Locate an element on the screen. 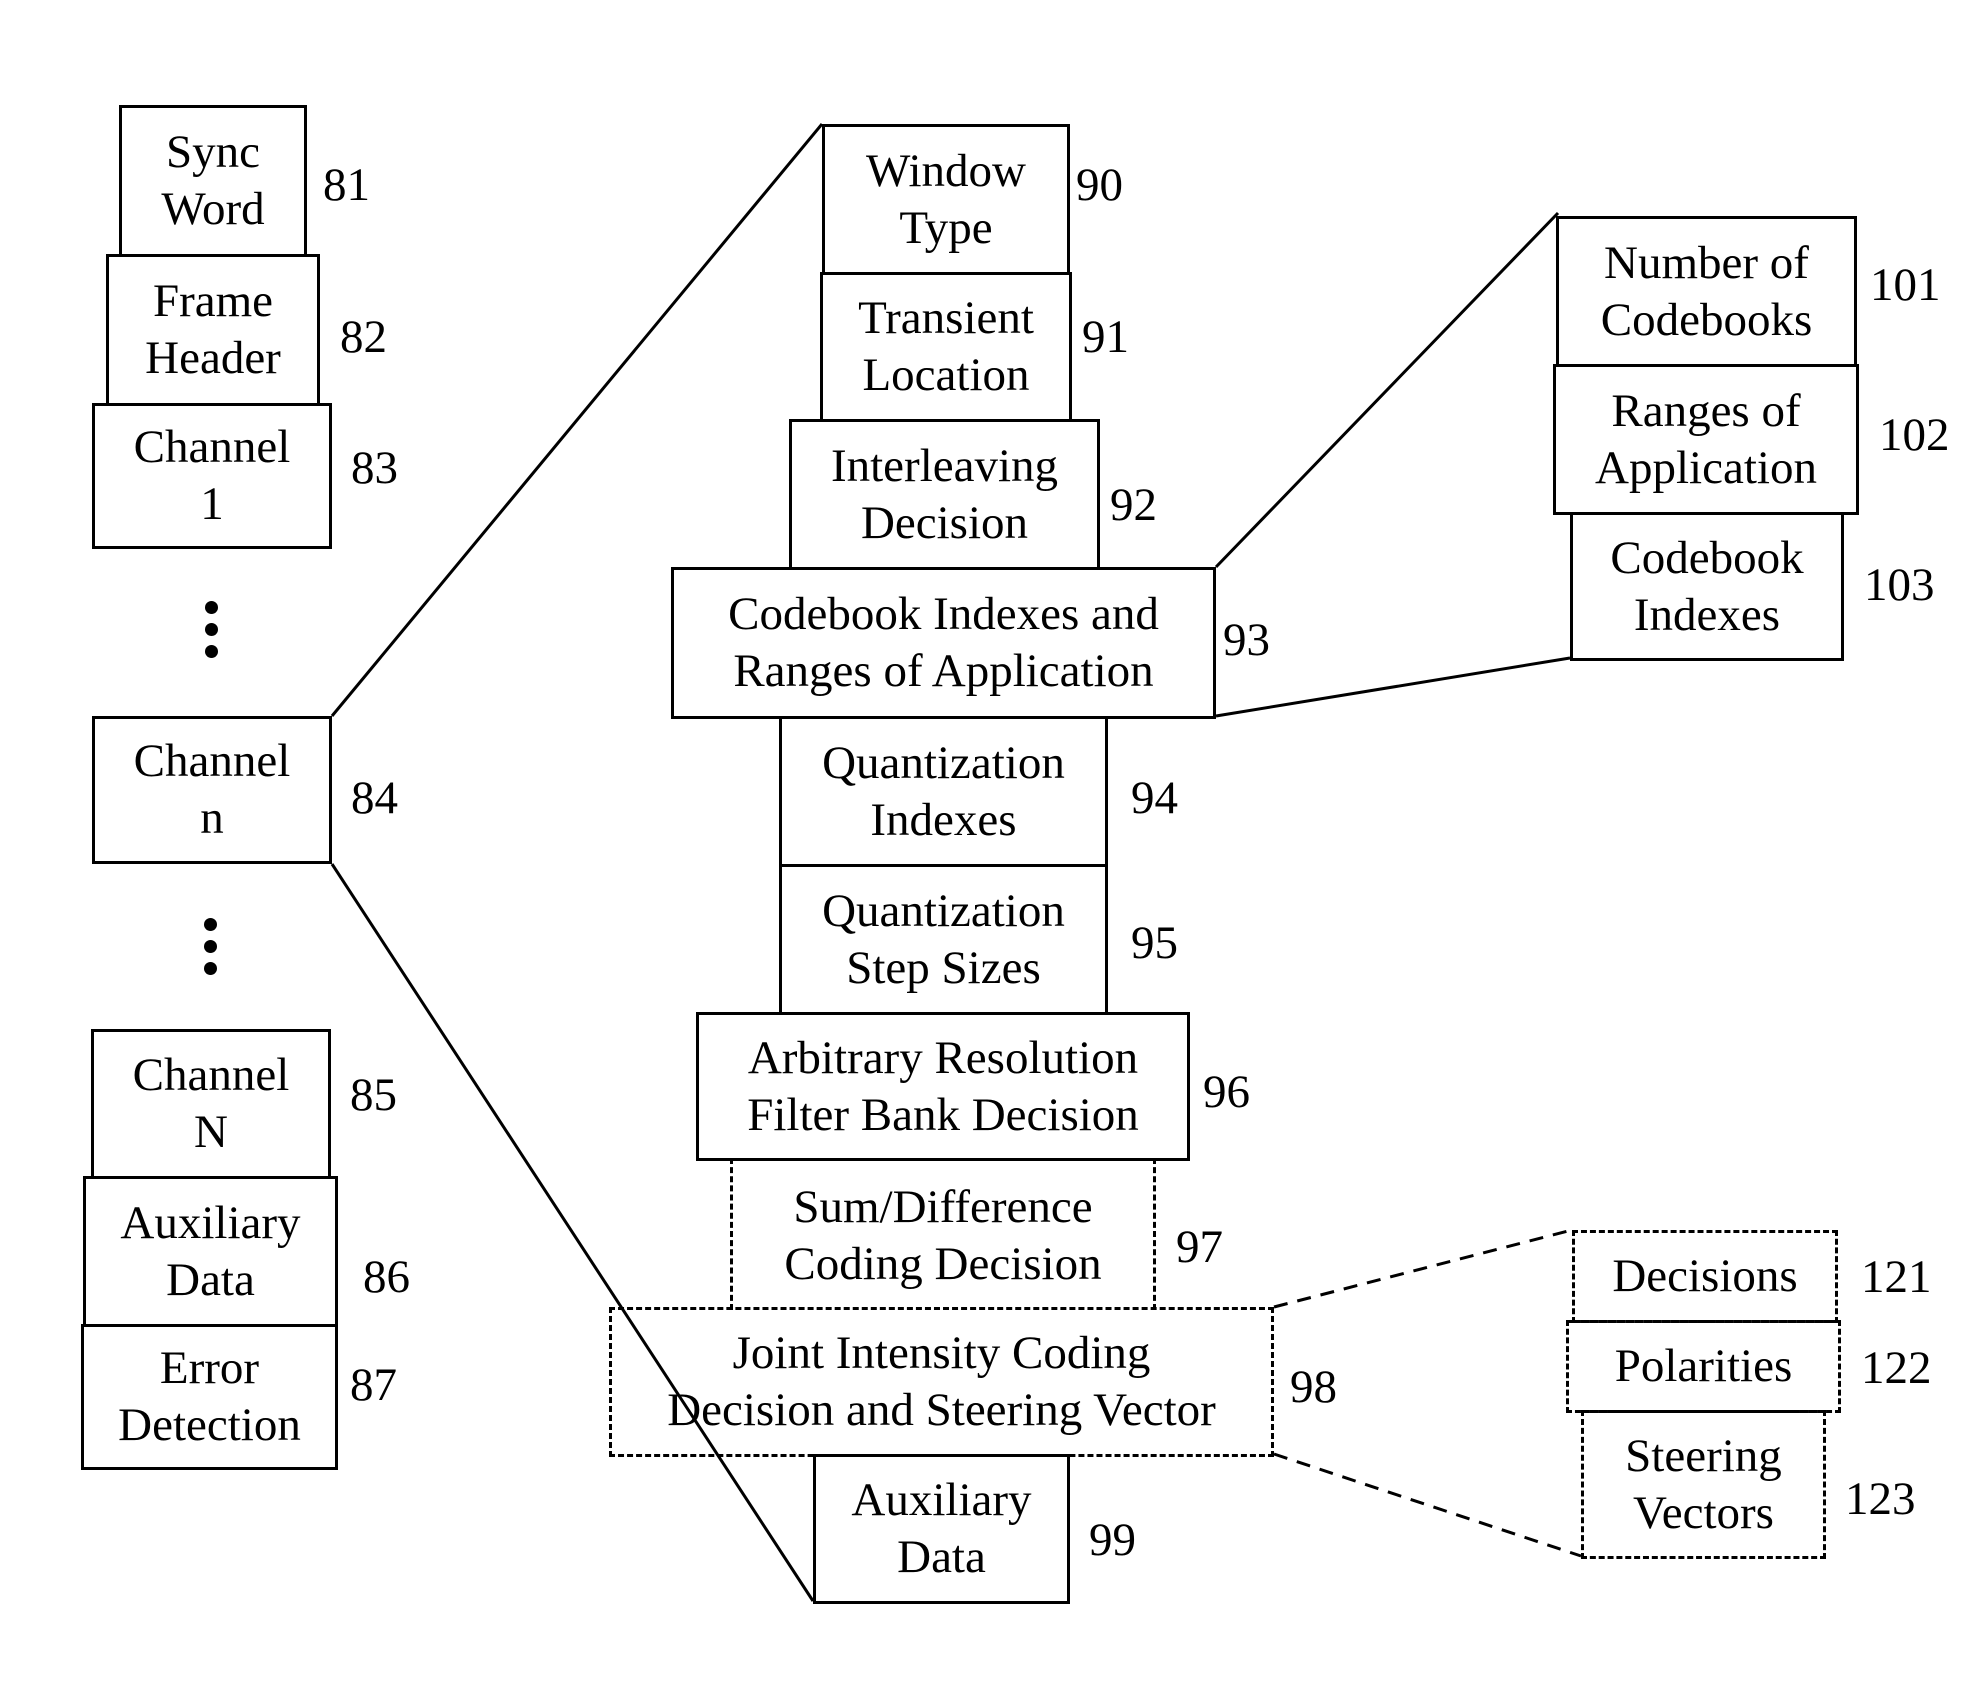  field-box-123: Steering Vectors is located at coordinates (1703, 1484).